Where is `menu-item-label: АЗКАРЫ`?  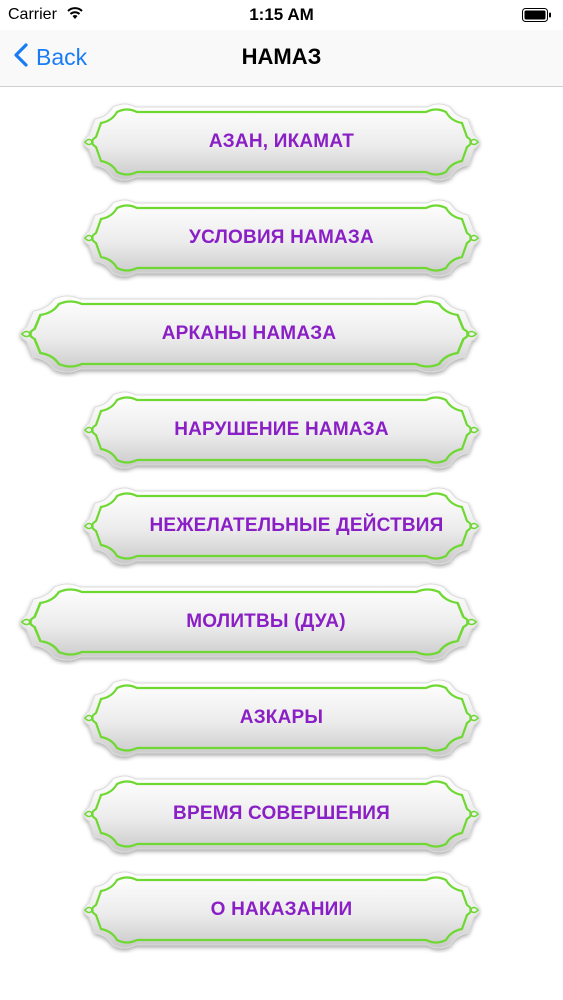
menu-item-label: АЗКАРЫ is located at coordinates (281, 717).